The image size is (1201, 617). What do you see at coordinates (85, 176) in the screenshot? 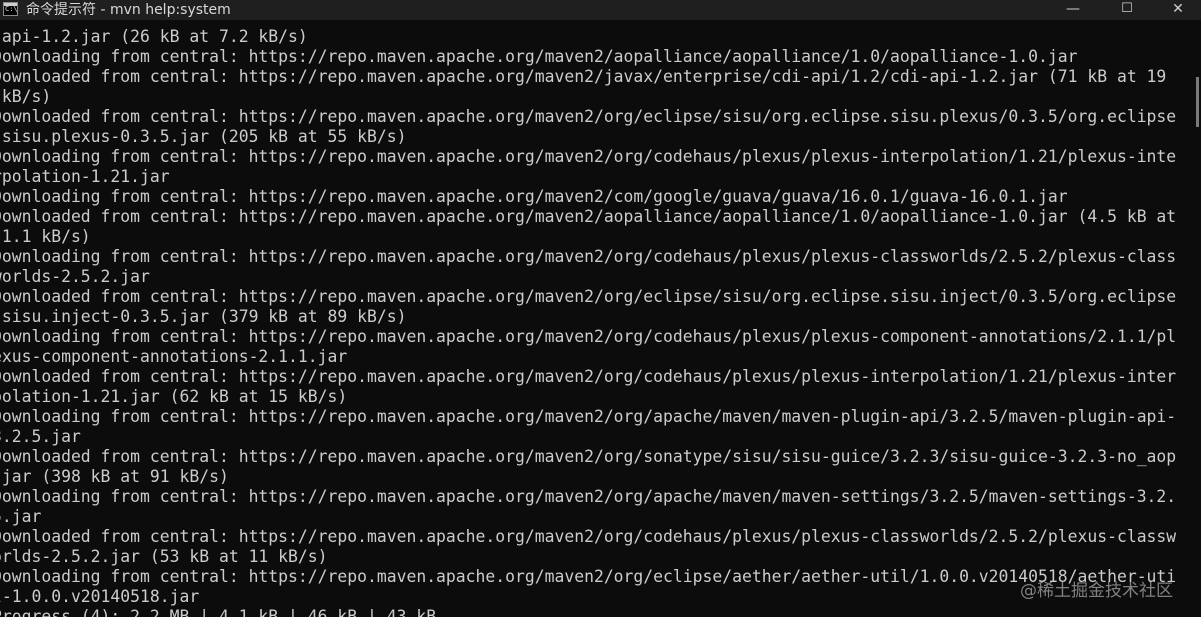
I see `console-line: rpolation-1.21.jar` at bounding box center [85, 176].